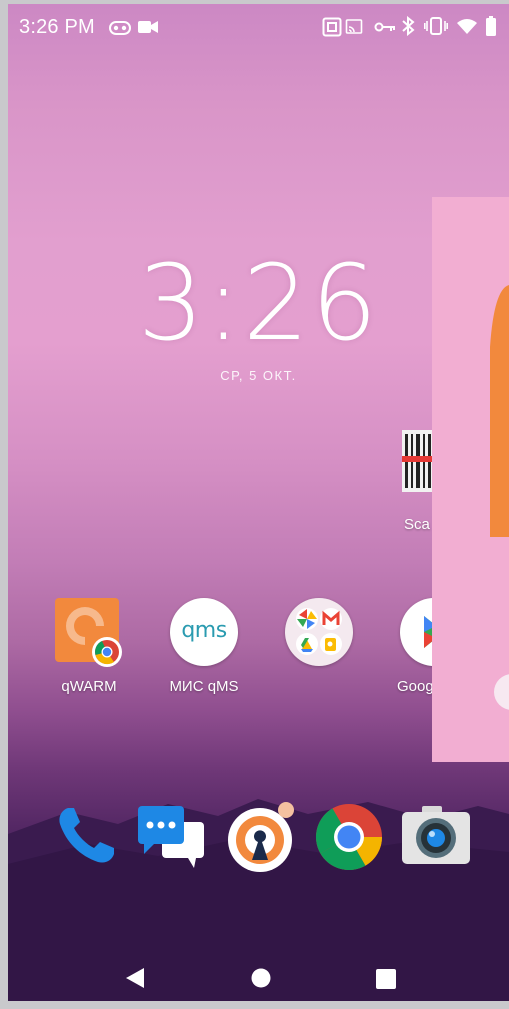  I want to click on folder-app-previews, so click(319, 631).